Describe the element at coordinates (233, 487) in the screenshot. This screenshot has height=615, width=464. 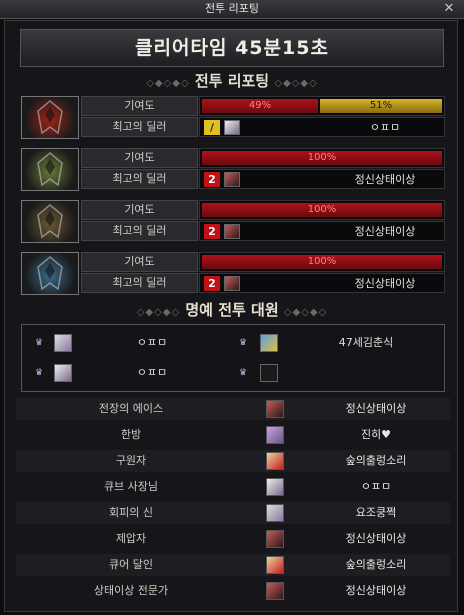
I see `award-row: 큐브 사장님 ㅇㅍㅁ` at that location.